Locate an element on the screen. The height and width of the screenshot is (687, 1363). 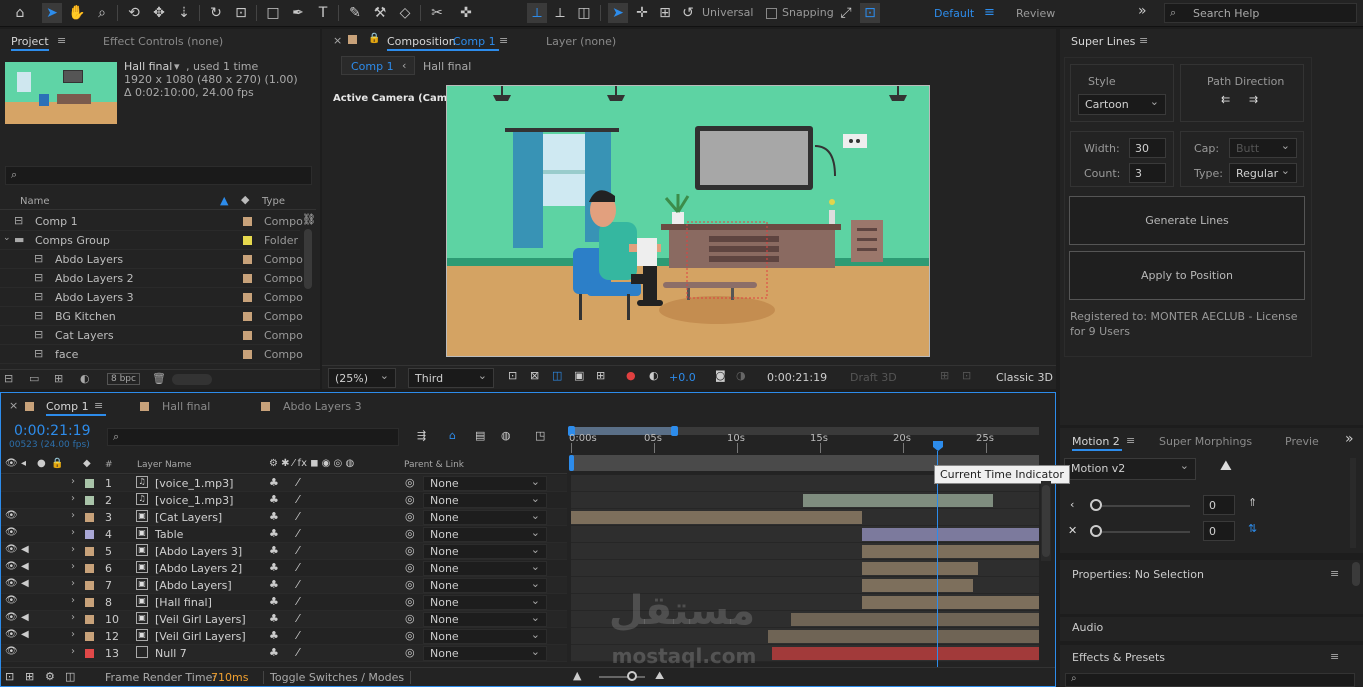
toggle-switches-modes: Toggle Switches / Modes is located at coordinates (337, 677).